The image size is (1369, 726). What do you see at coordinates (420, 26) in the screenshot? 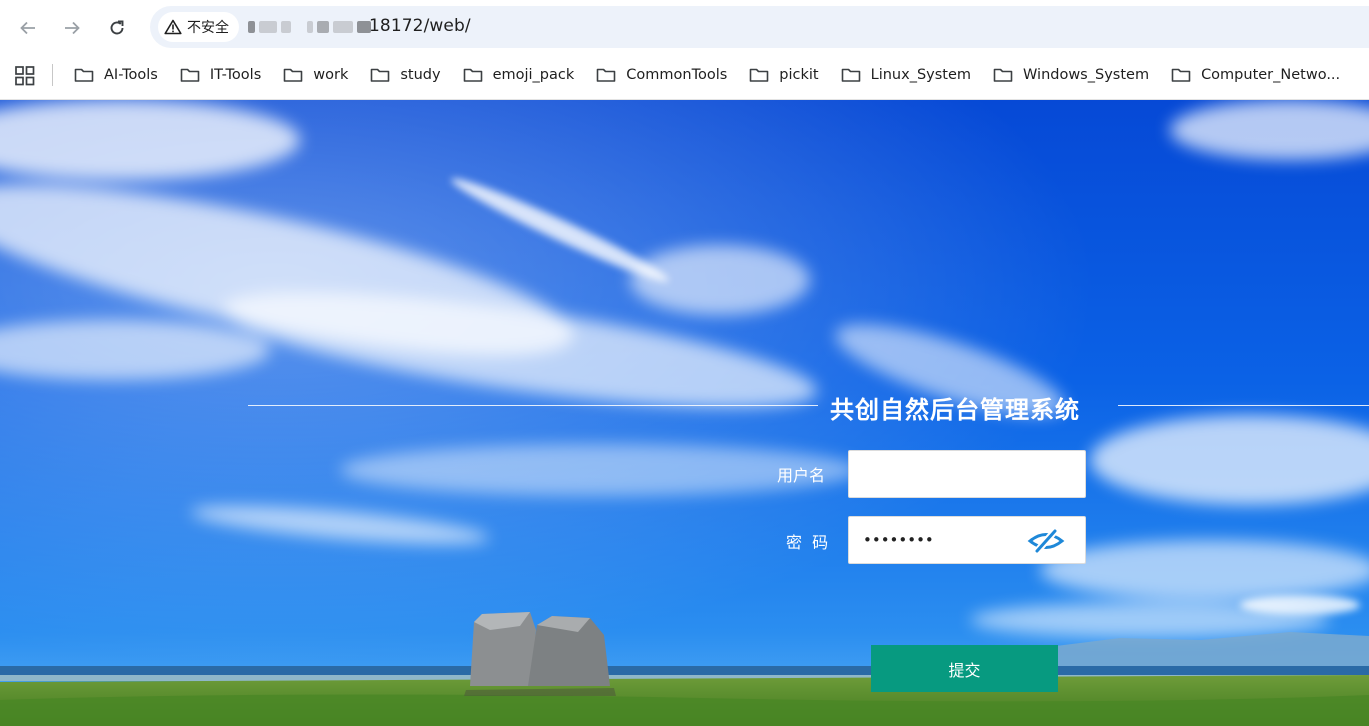
I see `url-text: 18172/web/` at bounding box center [420, 26].